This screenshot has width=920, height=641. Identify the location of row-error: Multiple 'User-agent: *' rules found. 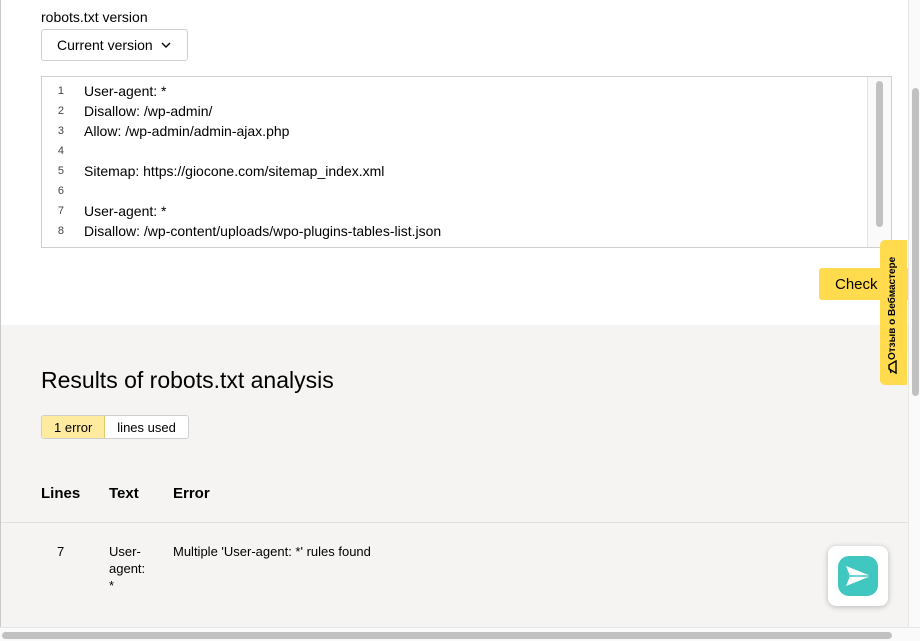
(272, 551).